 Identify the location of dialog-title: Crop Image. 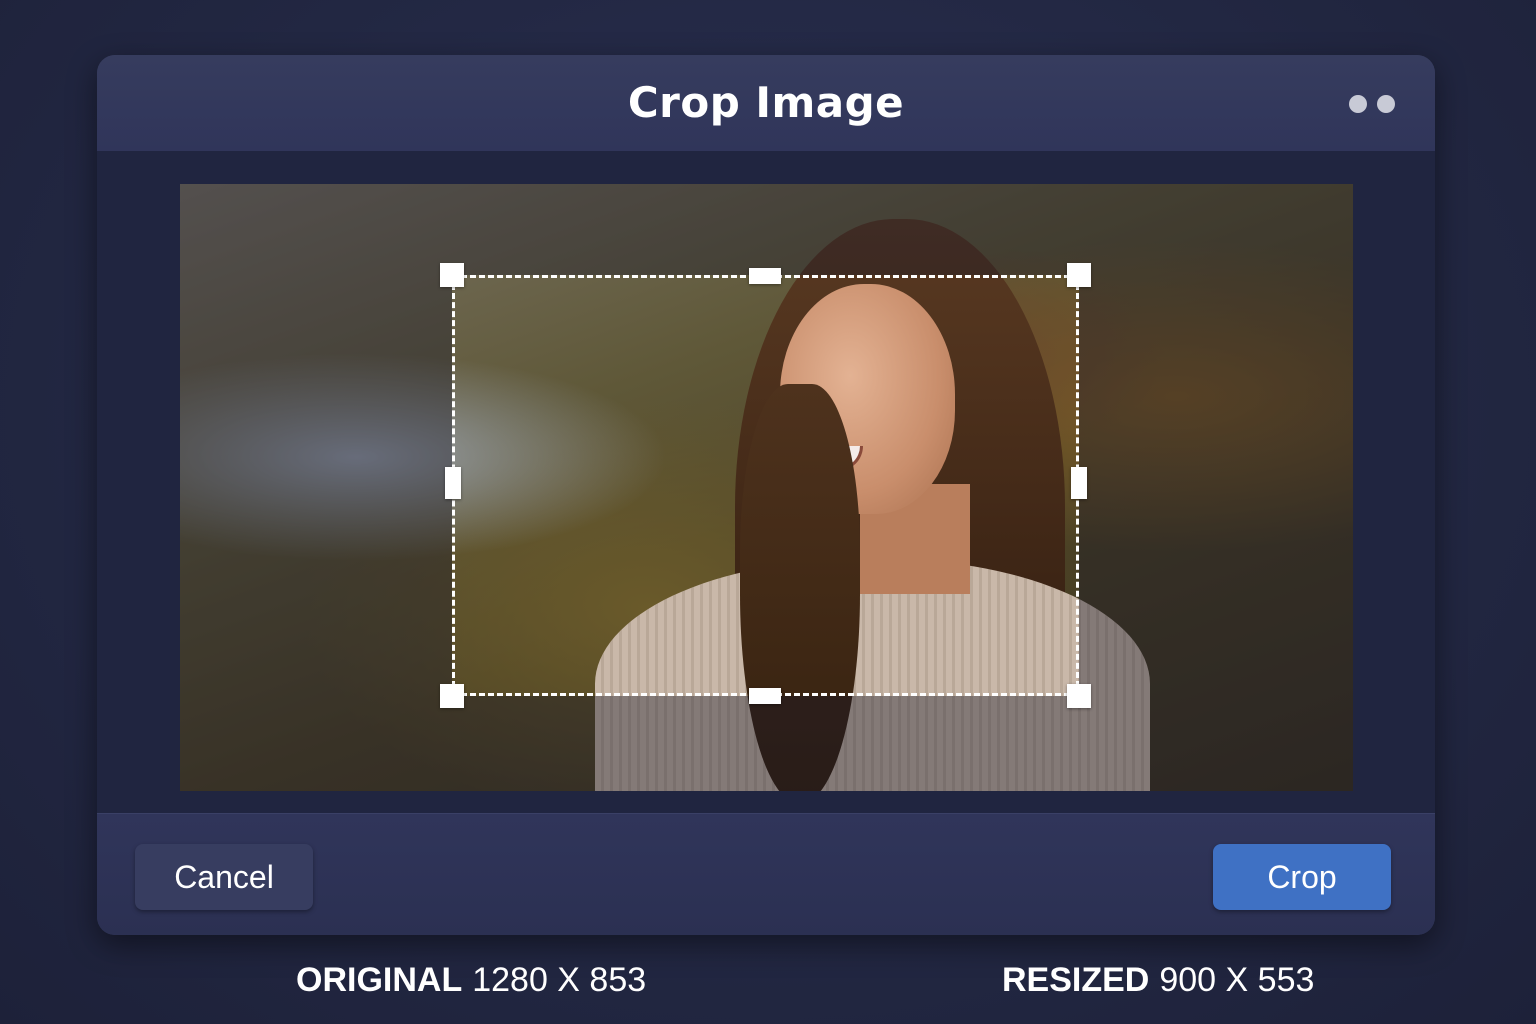
(766, 102).